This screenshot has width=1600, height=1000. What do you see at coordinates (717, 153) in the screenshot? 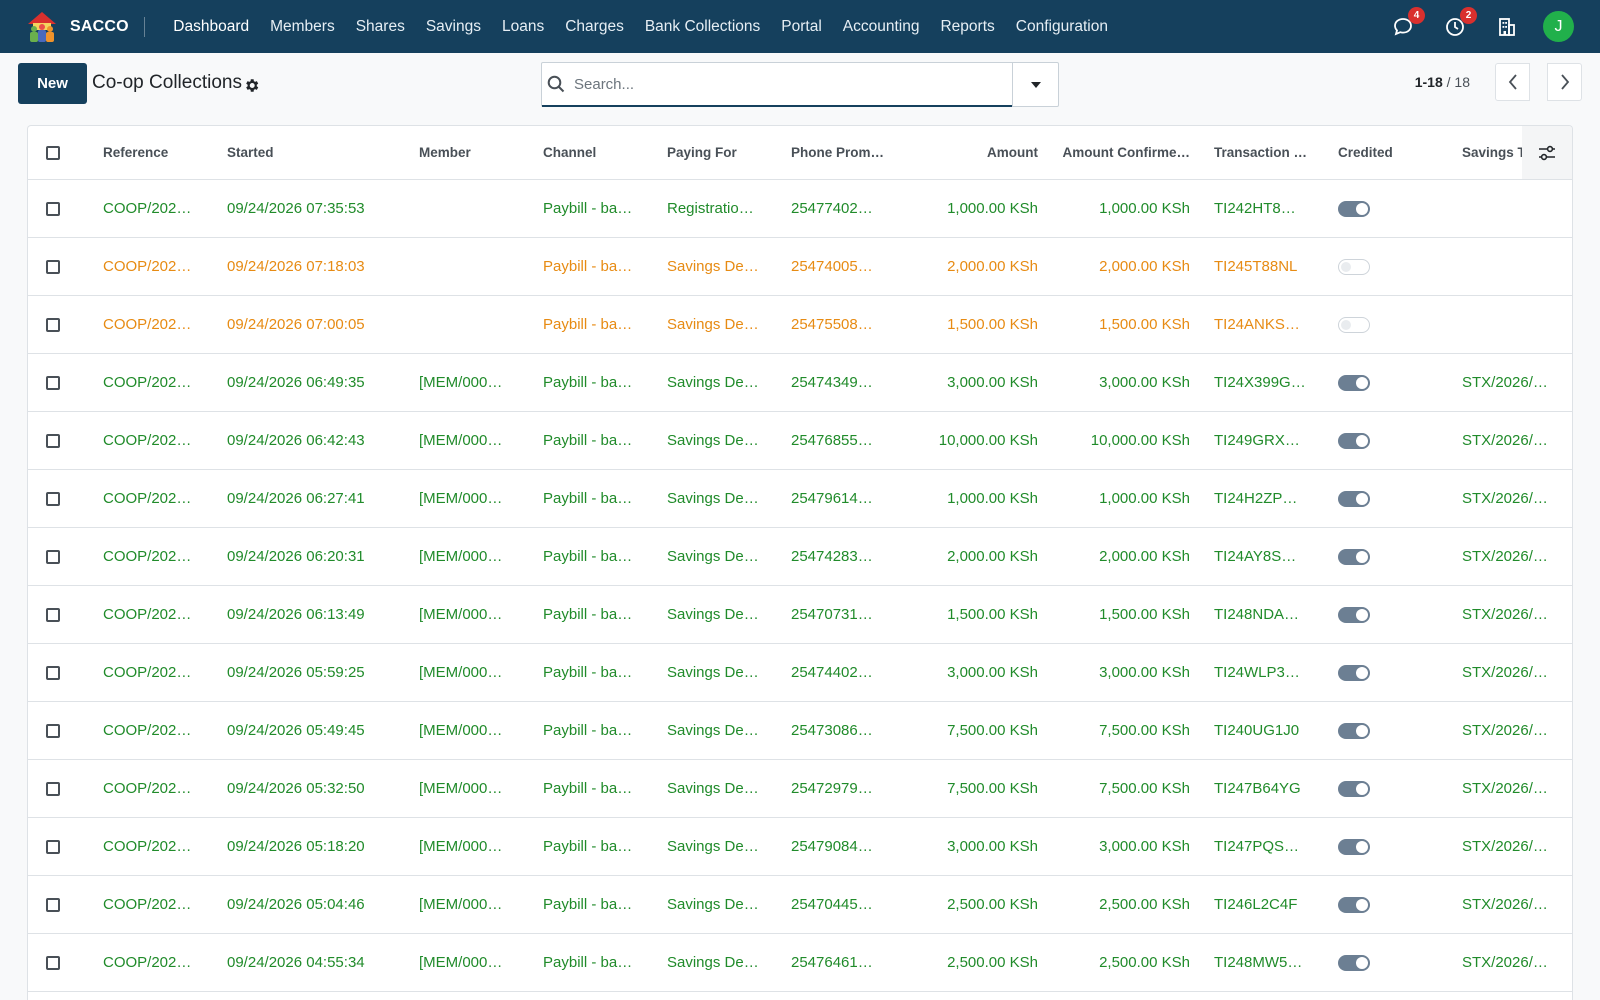
I see `column-header-paying-for: Paying For` at bounding box center [717, 153].